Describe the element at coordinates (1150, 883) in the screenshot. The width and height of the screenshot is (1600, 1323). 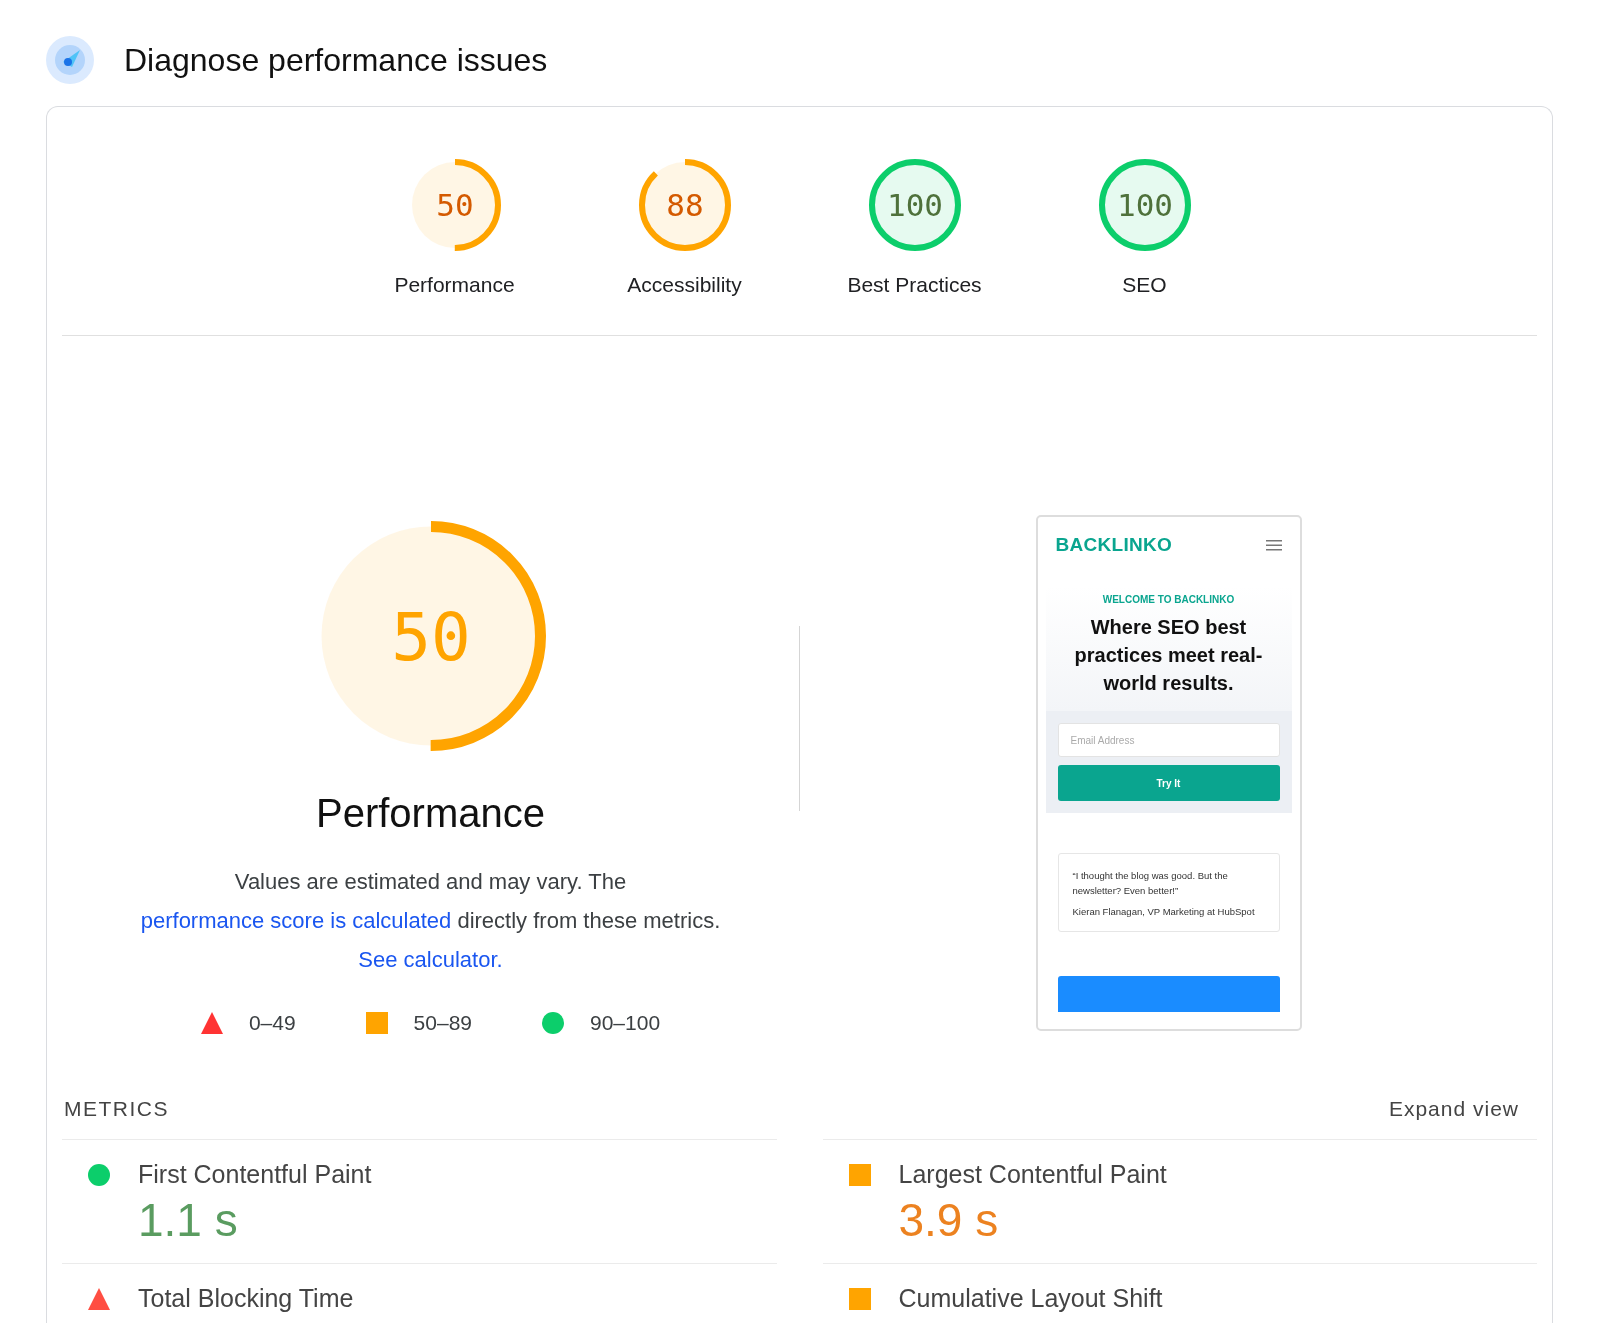
I see `testimonial-quote: “I thought the blog was good. But the newsletter? Even better!”` at that location.